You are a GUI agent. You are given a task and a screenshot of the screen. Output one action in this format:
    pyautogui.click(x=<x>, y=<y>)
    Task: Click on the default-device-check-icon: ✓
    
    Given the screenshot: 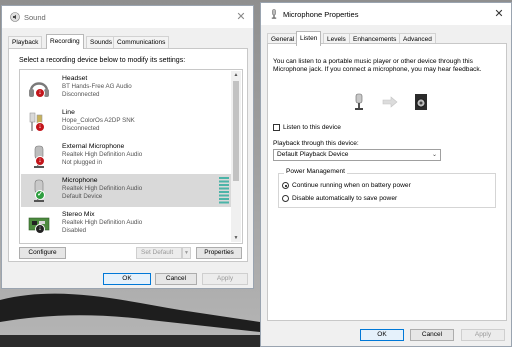 What is the action you would take?
    pyautogui.click(x=40, y=195)
    